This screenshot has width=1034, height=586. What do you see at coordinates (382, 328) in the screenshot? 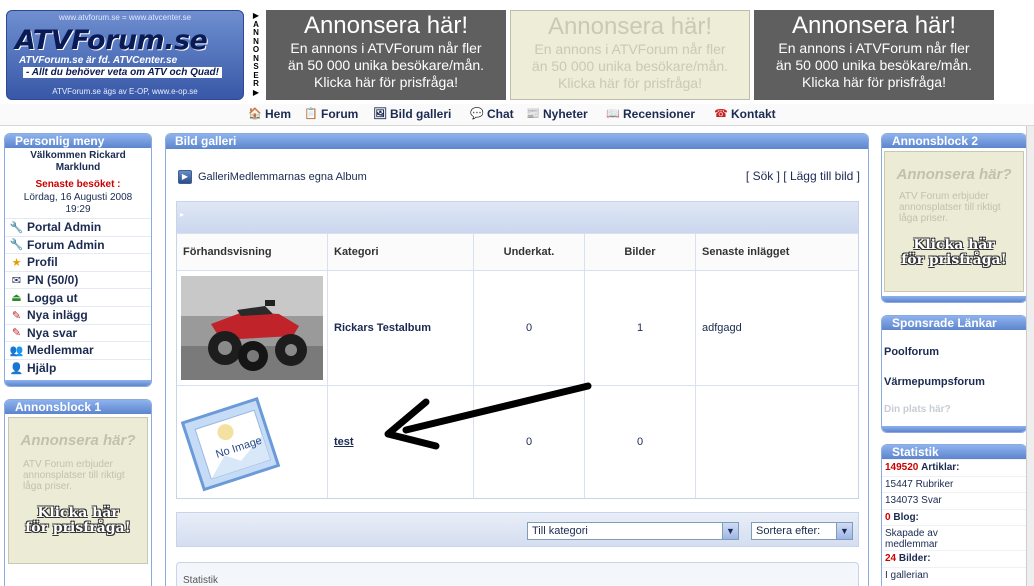
I see `category-link: Rickars Testalbum` at bounding box center [382, 328].